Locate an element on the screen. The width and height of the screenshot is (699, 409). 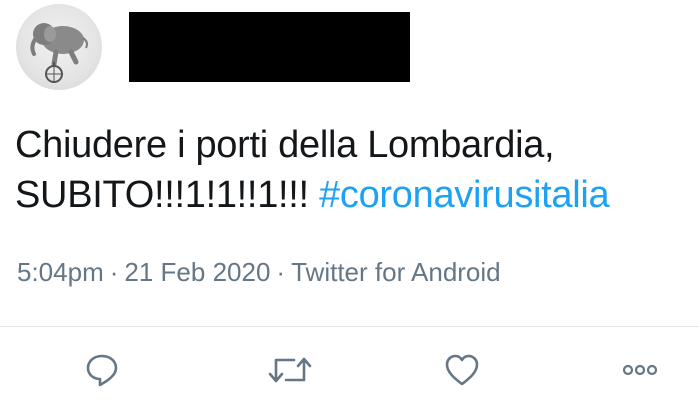
tweet-text-line-2: SUBITO!!!1!1!!1!!! #coronavirusitalia is located at coordinates (357, 195).